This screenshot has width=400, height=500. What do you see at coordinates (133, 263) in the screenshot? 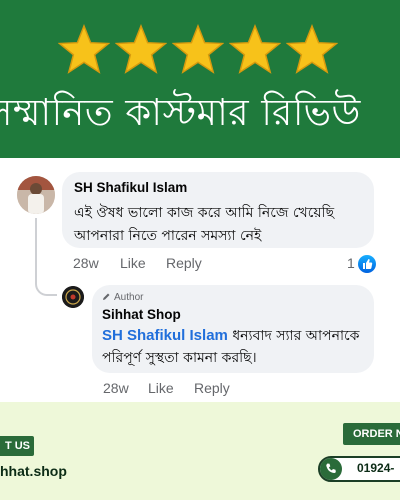
I see `like-button: Like` at bounding box center [133, 263].